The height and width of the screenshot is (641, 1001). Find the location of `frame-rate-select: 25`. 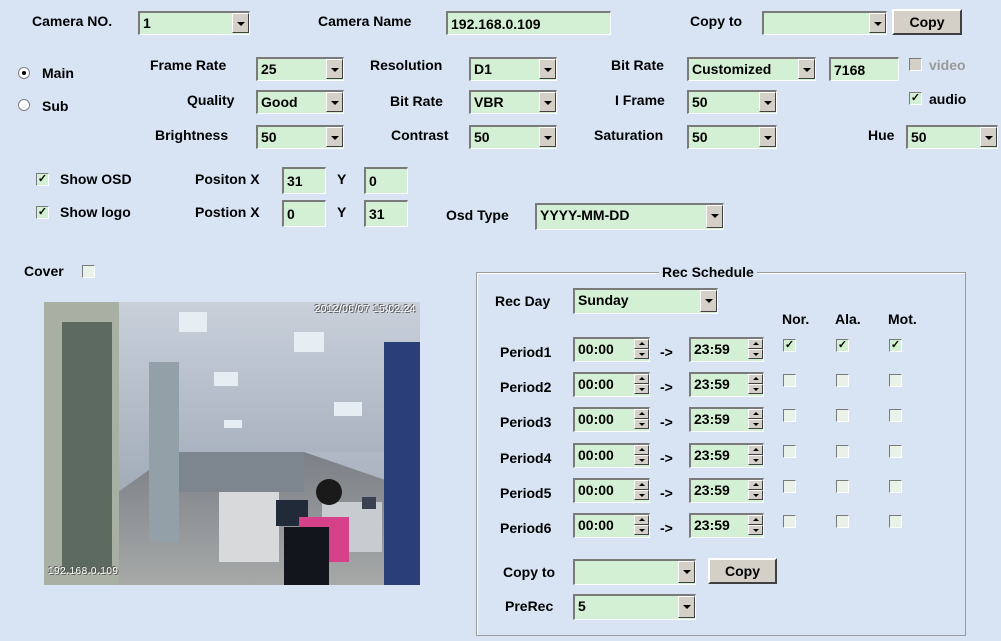

frame-rate-select: 25 is located at coordinates (300, 69).